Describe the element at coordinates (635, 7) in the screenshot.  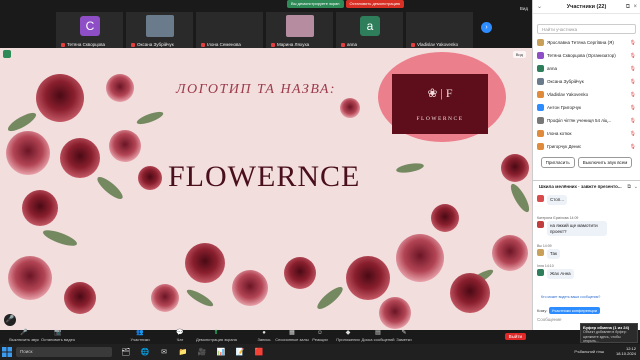
I see `close-icon: ×` at that location.